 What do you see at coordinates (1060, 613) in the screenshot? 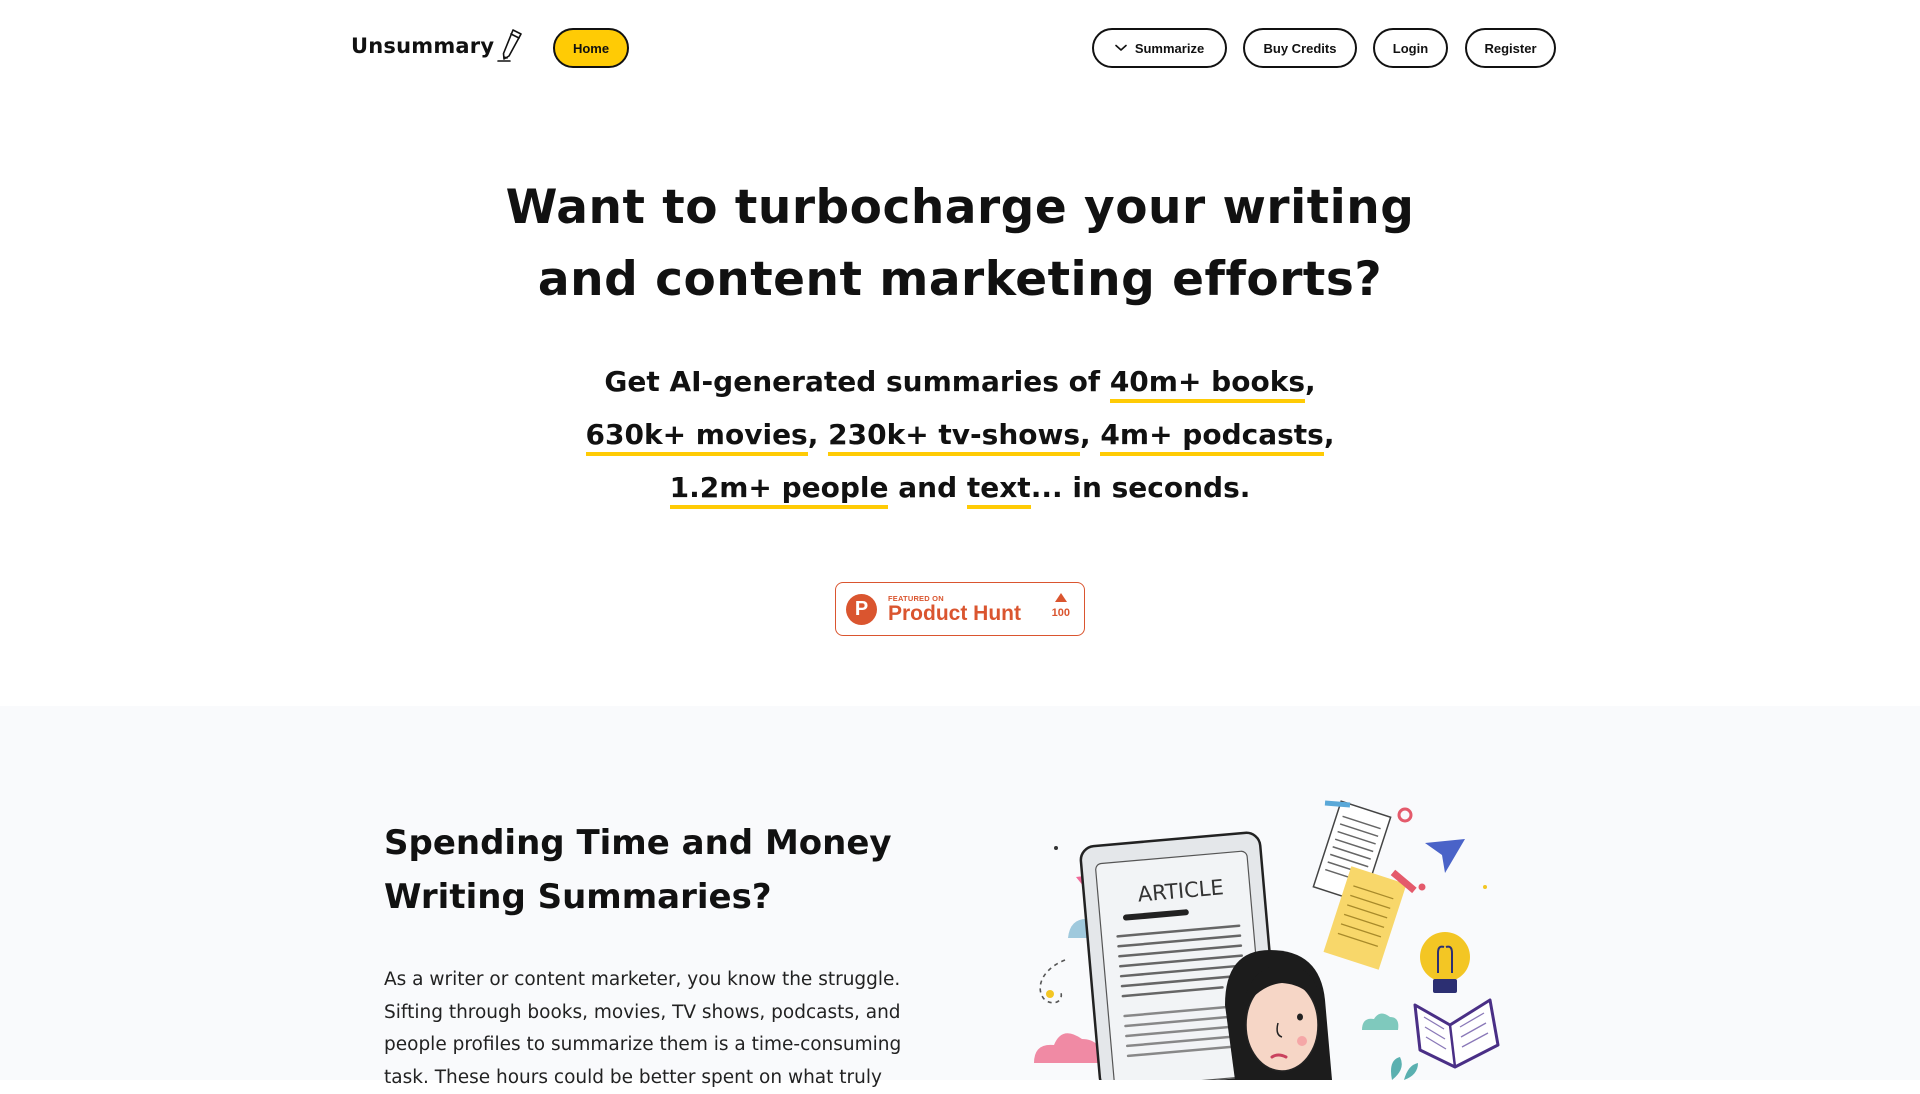
I see `product-hunt-vote-count: 100` at bounding box center [1060, 613].